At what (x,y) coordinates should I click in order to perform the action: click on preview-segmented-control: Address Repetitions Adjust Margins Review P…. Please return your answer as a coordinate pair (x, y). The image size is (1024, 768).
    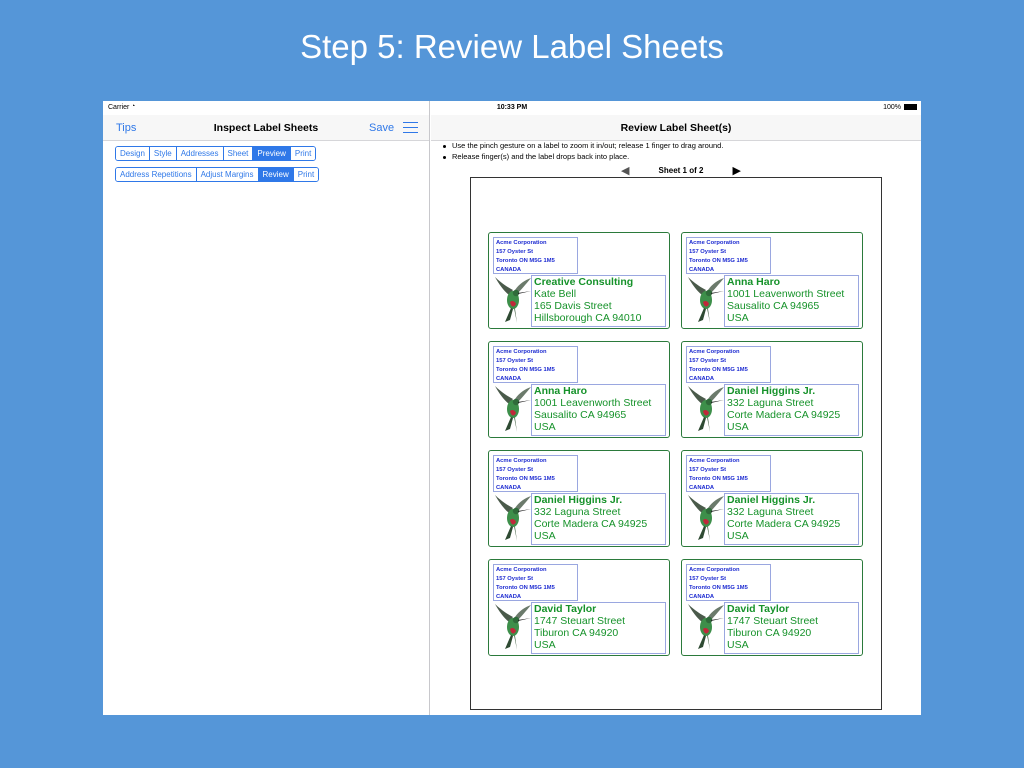
    Looking at the image, I should click on (217, 174).